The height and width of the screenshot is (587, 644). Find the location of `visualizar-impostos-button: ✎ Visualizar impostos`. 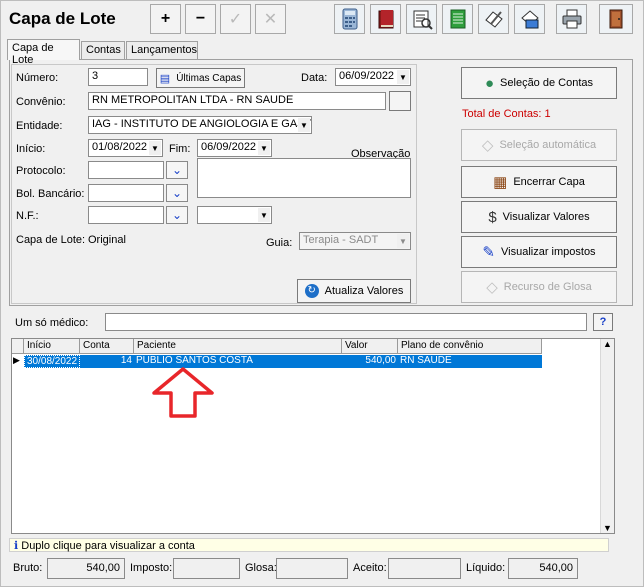

visualizar-impostos-button: ✎ Visualizar impostos is located at coordinates (539, 252).